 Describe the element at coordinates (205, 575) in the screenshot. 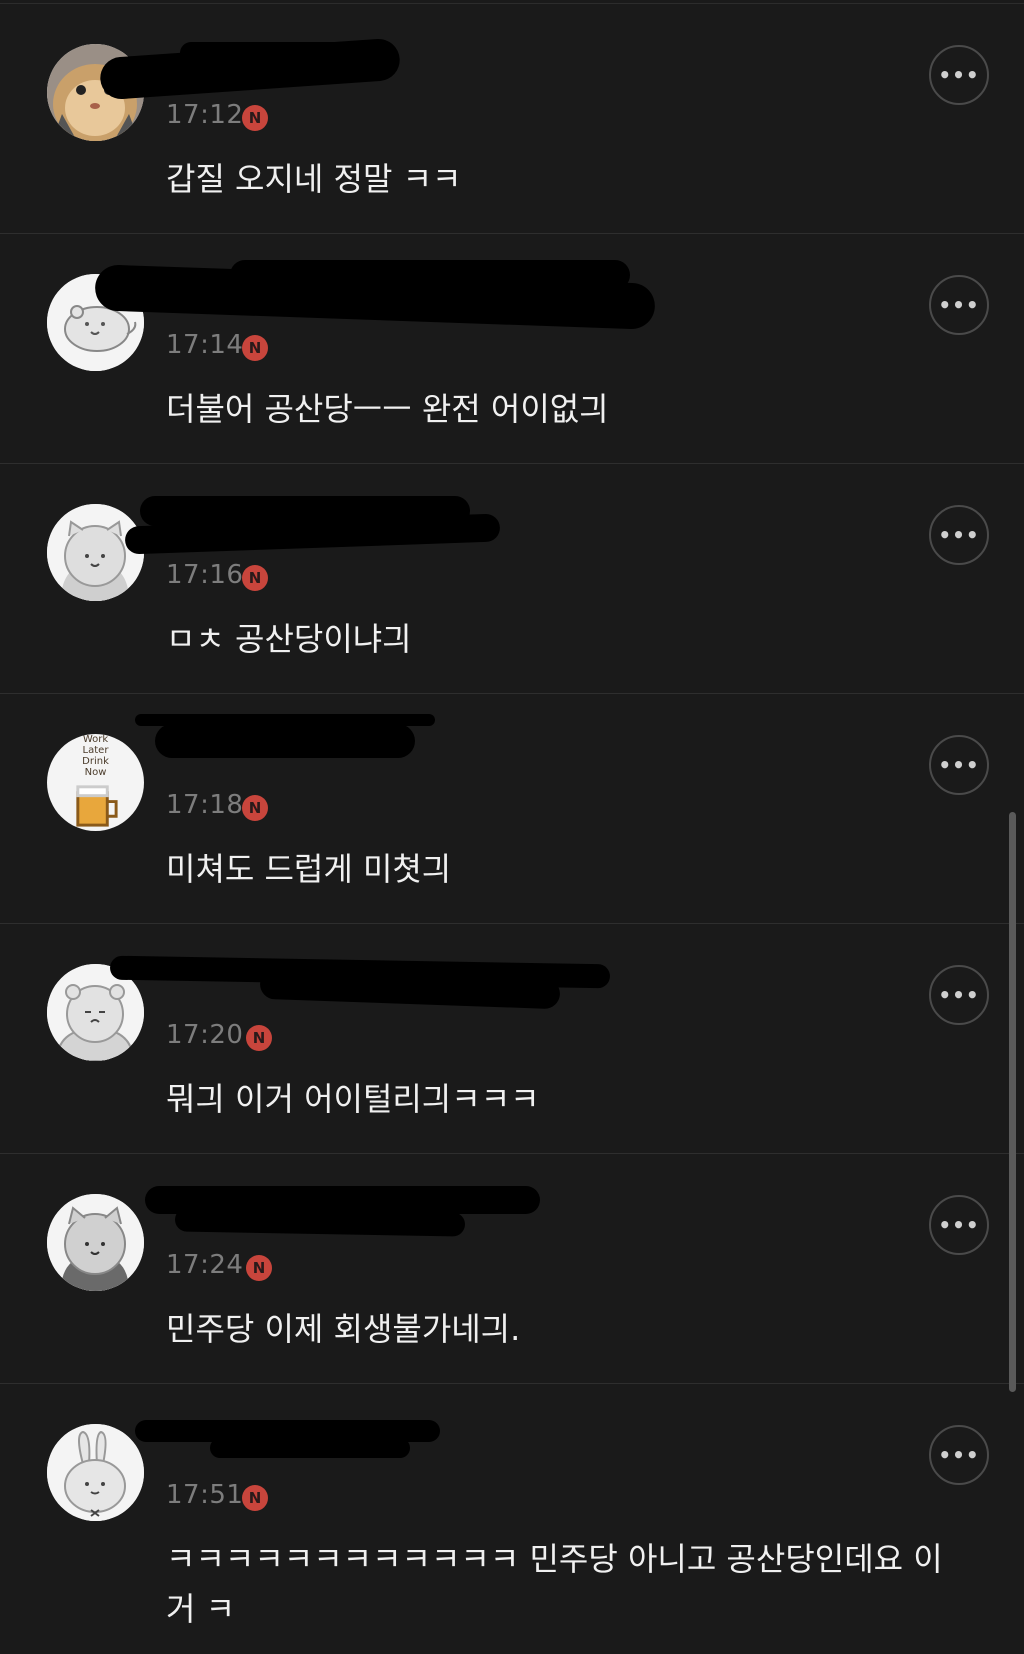

I see `comment-time: 17:16` at that location.